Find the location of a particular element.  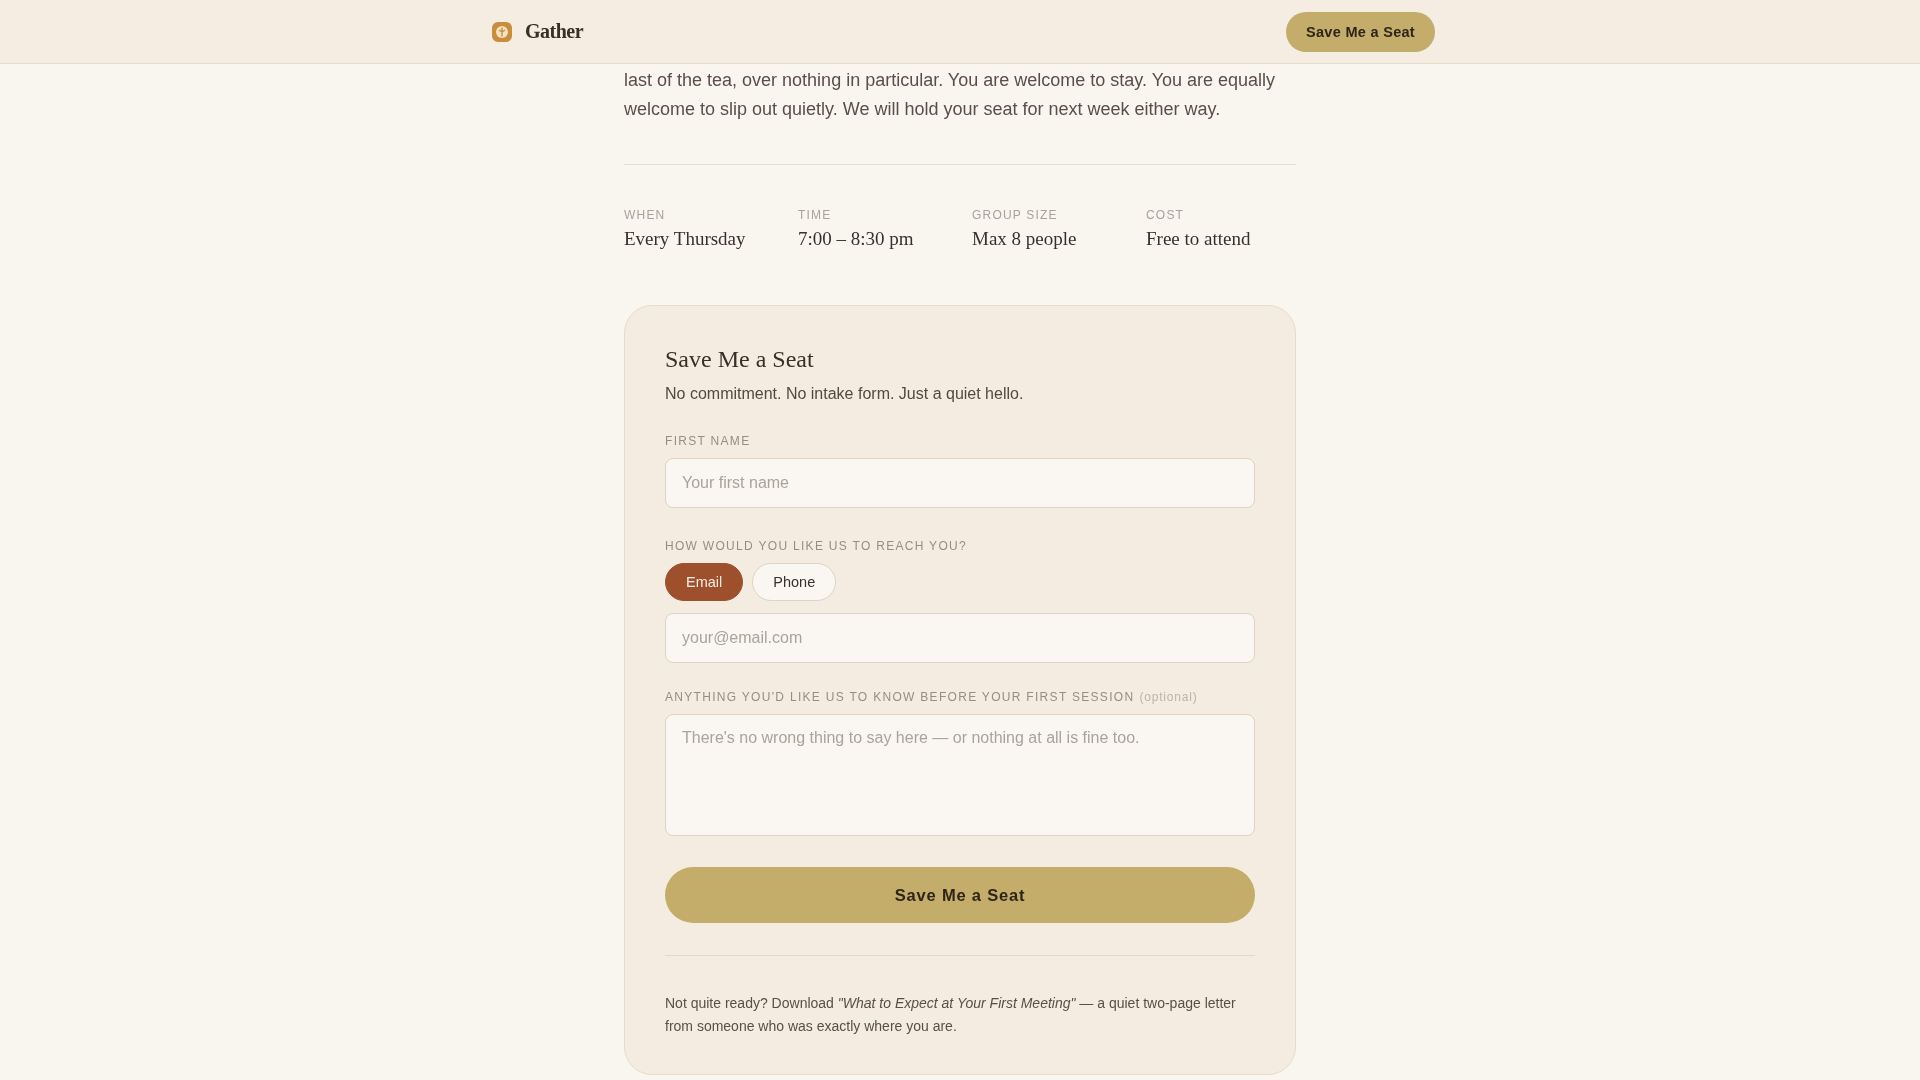

first-name-field: Your first name is located at coordinates (960, 483).